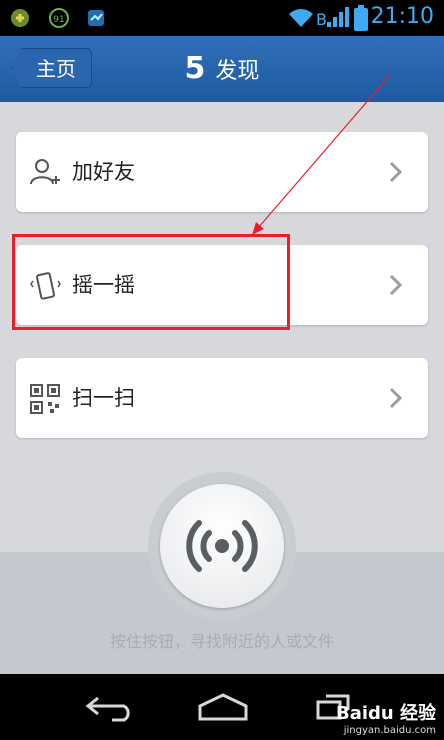 The width and height of the screenshot is (444, 740). What do you see at coordinates (221, 641) in the screenshot?
I see `shake-hint-text: 按住按钮，寻找附近的人或文件` at bounding box center [221, 641].